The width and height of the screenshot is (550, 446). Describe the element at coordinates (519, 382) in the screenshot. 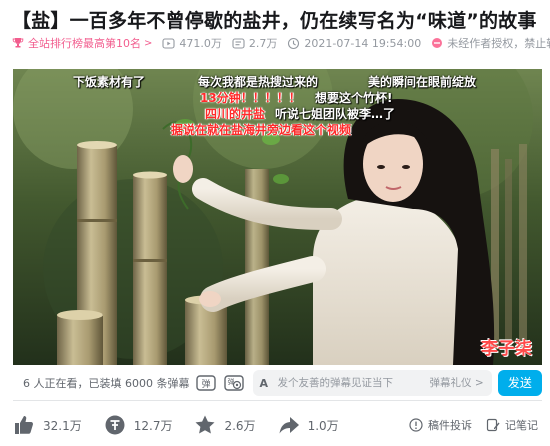

I see `send-button: 发送` at that location.